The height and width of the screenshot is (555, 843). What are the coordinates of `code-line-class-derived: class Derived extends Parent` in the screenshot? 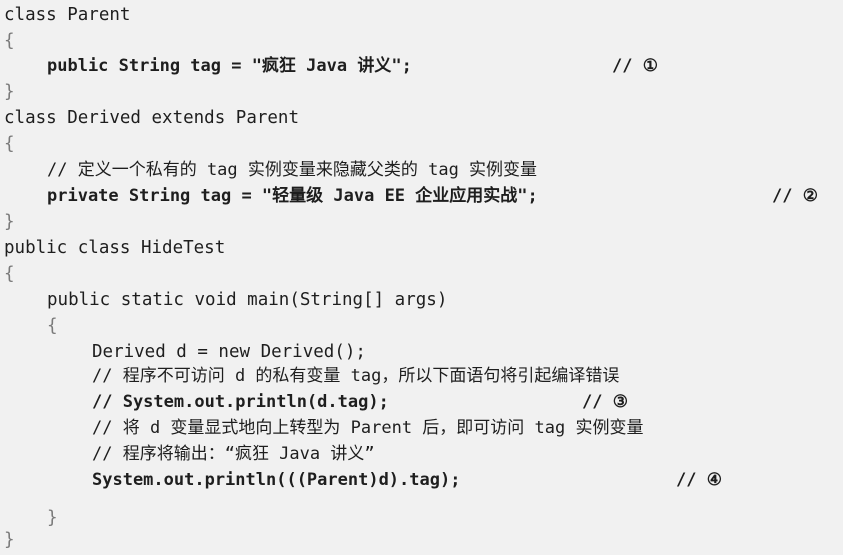 It's located at (152, 118).